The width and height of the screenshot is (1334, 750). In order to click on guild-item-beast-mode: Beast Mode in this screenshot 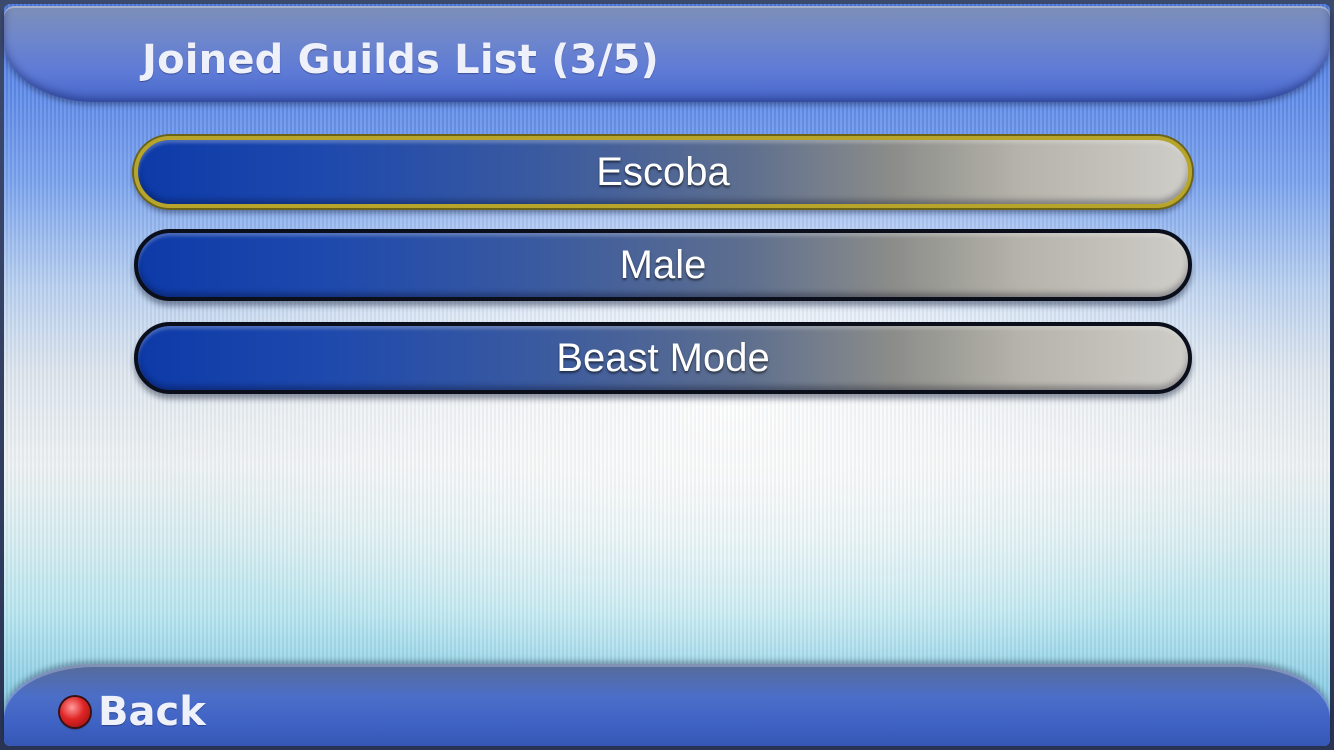, I will do `click(663, 358)`.